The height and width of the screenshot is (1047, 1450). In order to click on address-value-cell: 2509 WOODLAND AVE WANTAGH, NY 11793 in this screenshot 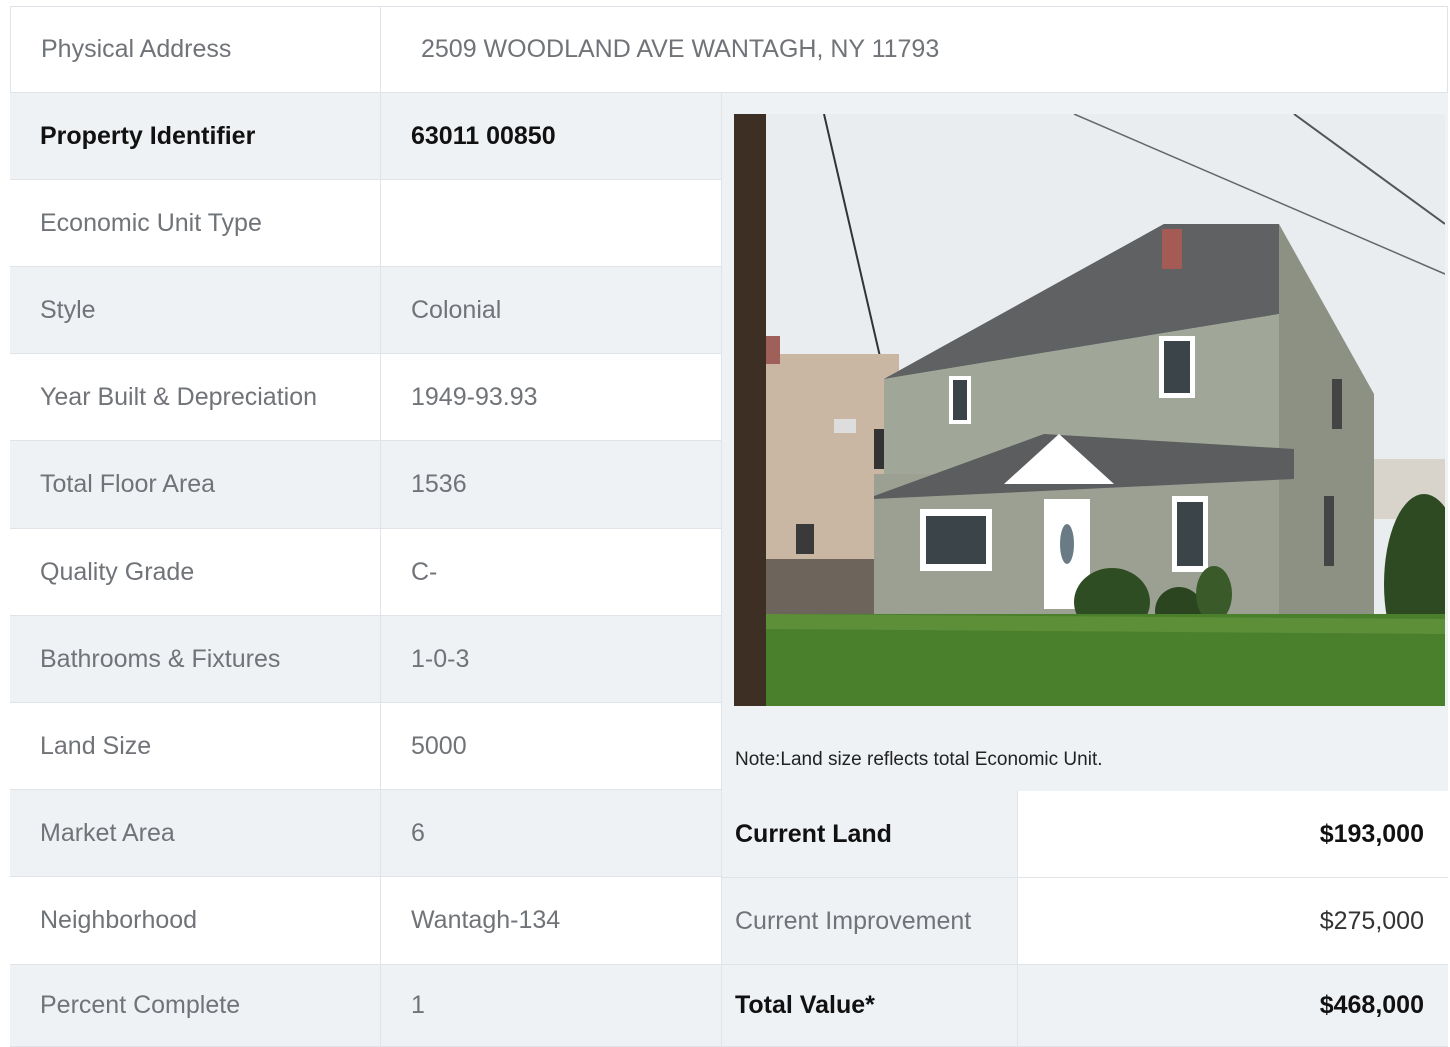, I will do `click(914, 49)`.